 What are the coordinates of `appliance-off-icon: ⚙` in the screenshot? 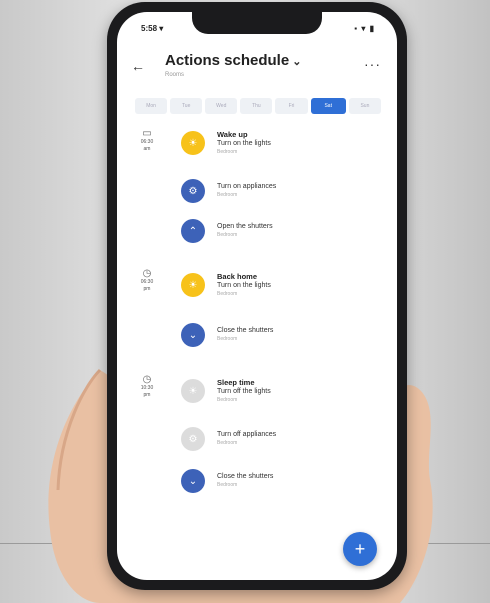 It's located at (193, 439).